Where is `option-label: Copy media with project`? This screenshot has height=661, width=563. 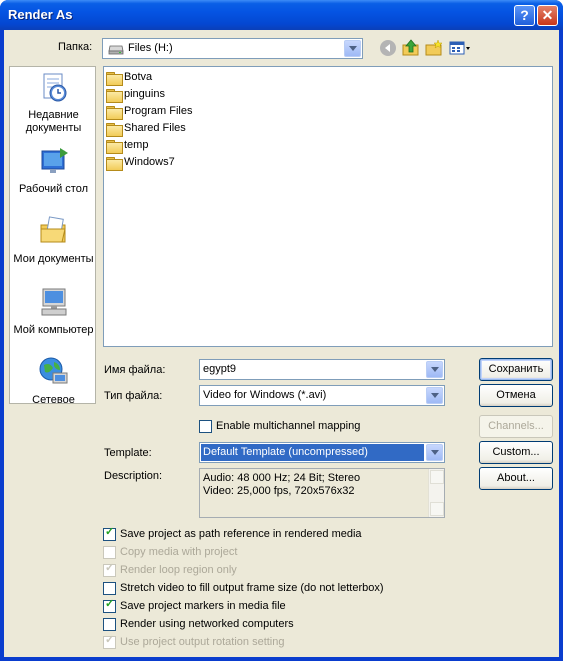 option-label: Copy media with project is located at coordinates (179, 552).